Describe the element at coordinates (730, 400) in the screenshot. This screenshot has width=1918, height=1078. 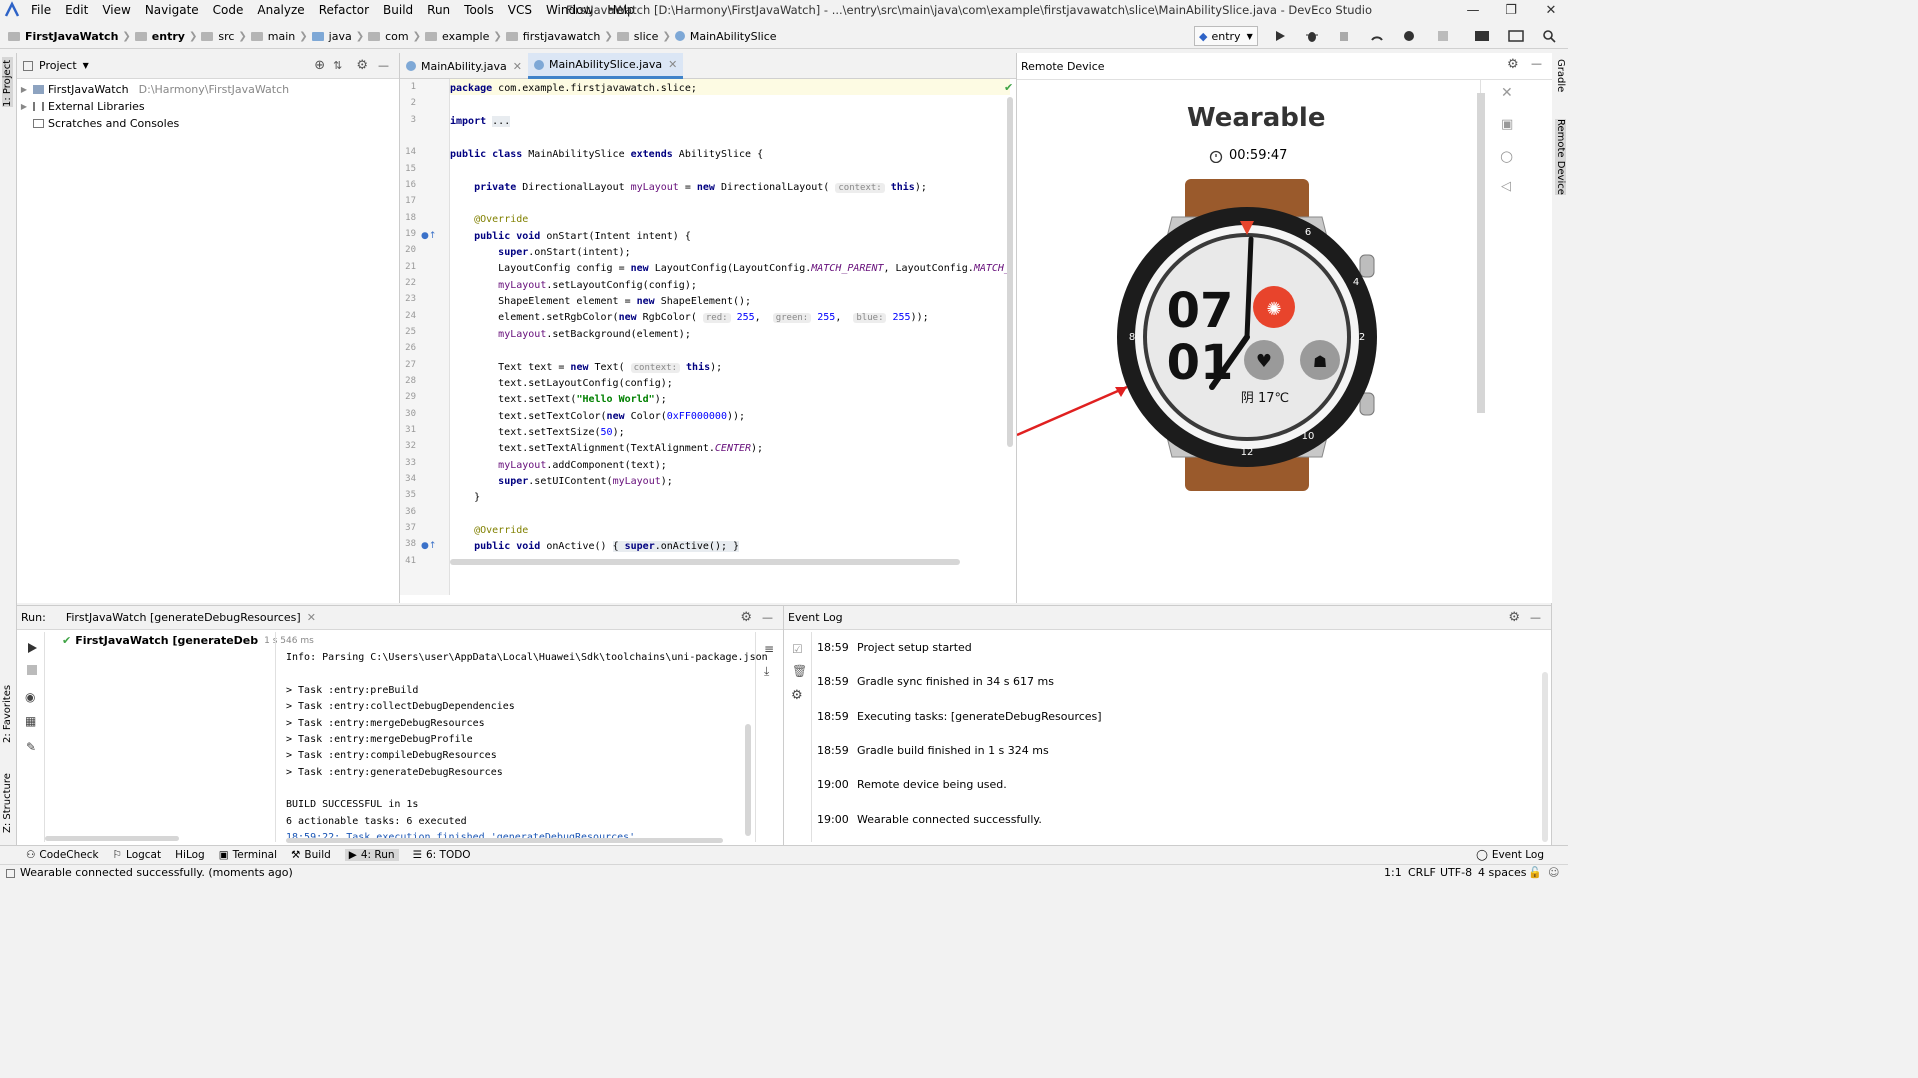
I see `code-line: text.setText("Hello World");` at that location.